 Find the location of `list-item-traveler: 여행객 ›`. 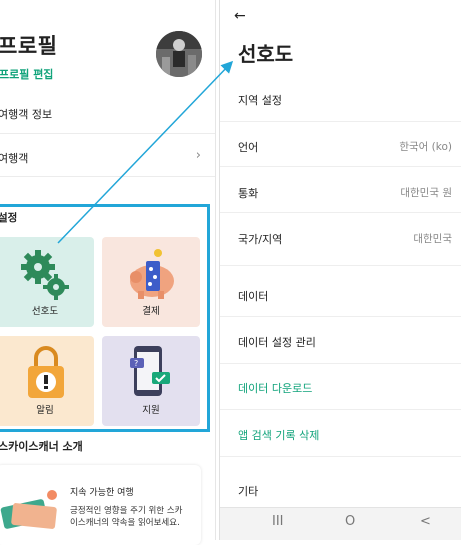

list-item-traveler: 여행객 › is located at coordinates (106, 157).